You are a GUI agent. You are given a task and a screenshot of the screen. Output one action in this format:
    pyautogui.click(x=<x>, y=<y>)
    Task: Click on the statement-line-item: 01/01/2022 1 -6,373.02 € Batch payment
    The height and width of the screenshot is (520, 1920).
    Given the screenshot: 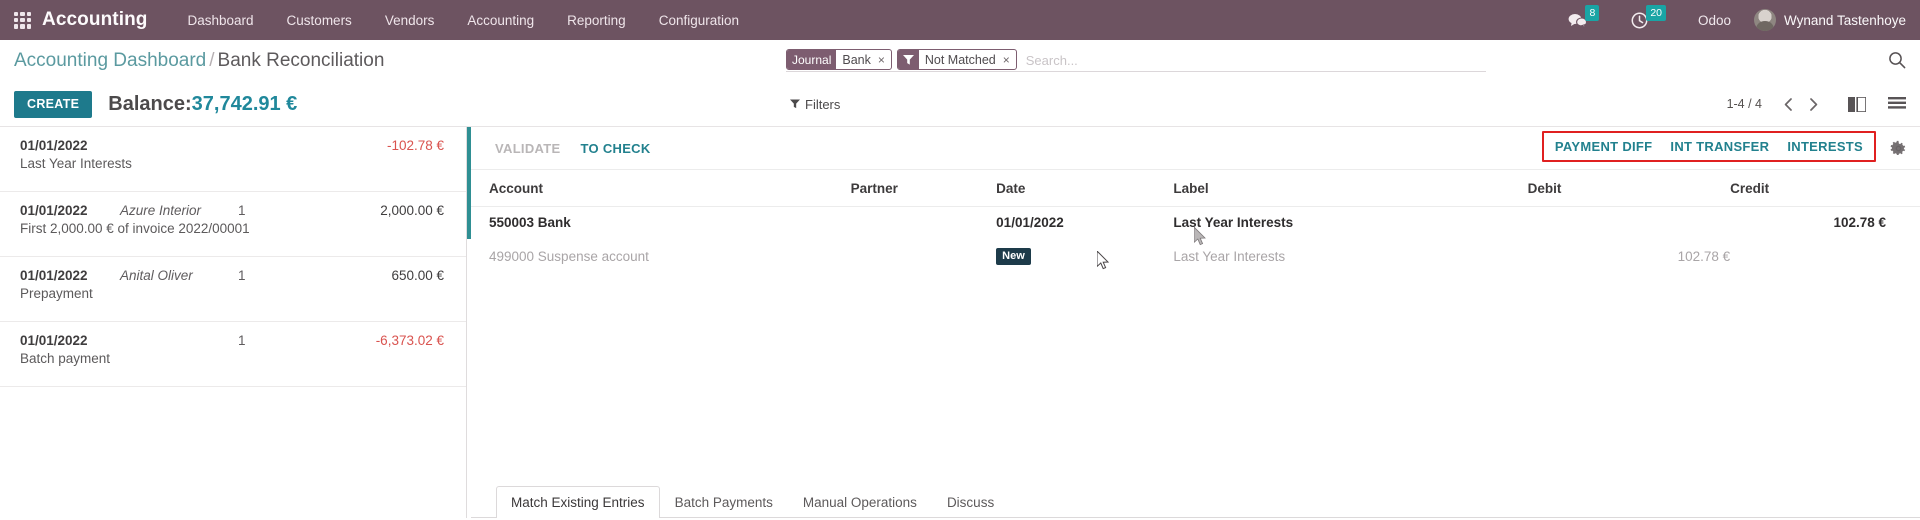 What is the action you would take?
    pyautogui.click(x=233, y=354)
    